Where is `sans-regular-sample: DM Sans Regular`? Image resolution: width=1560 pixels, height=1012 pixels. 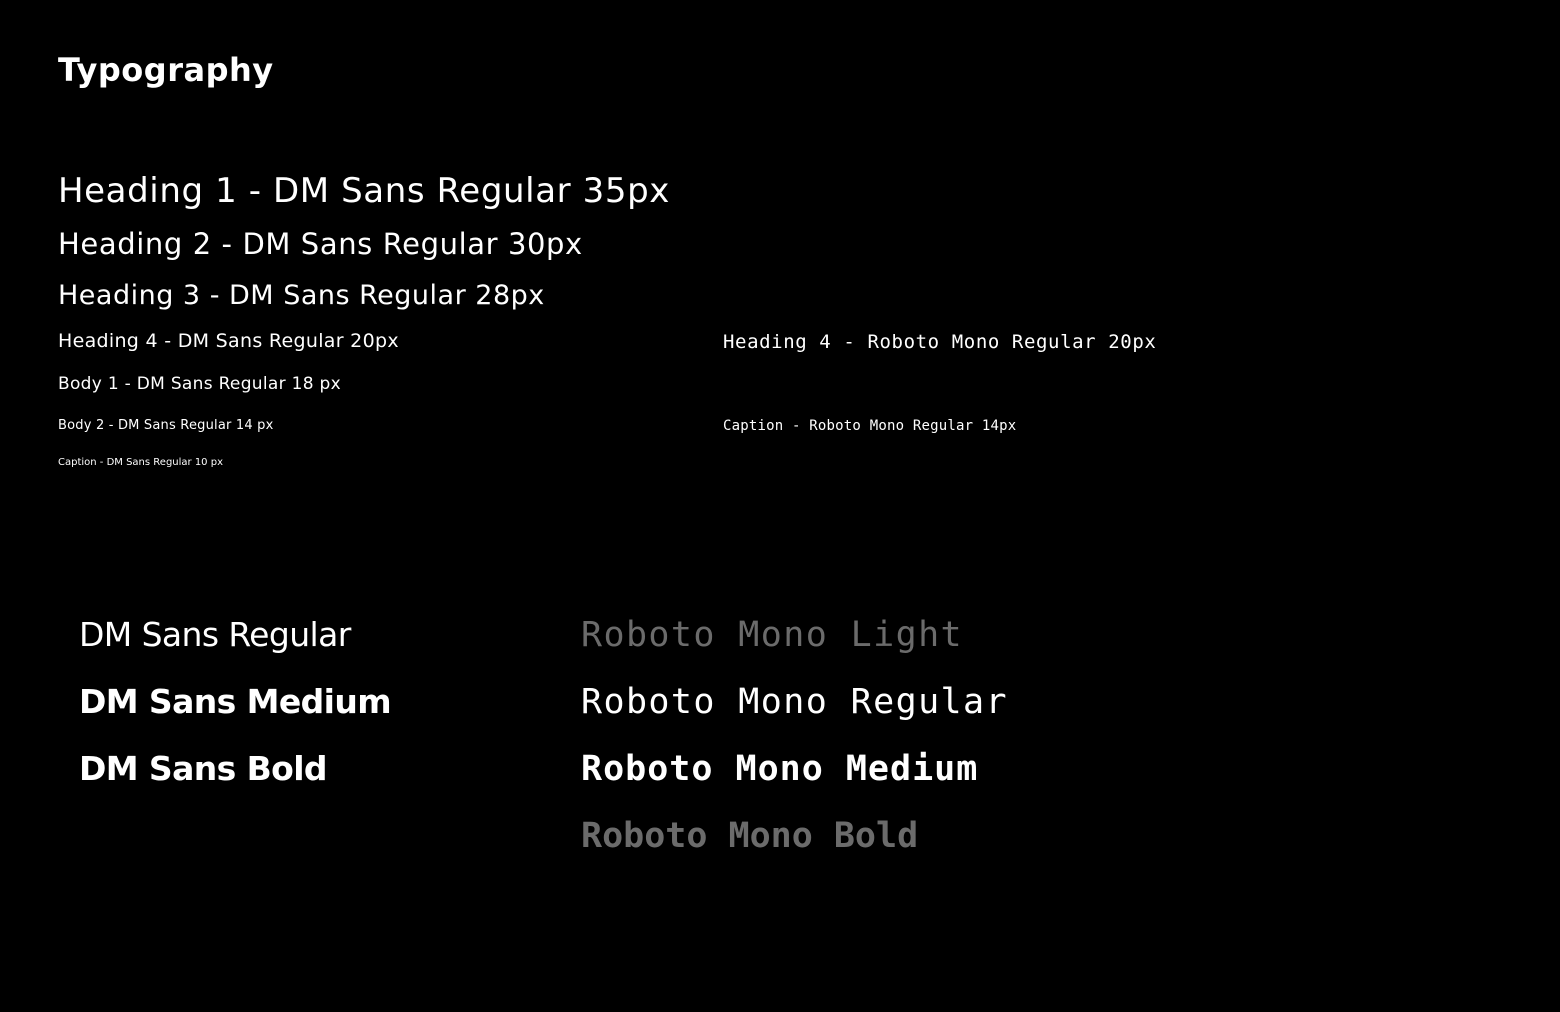
sans-regular-sample: DM Sans Regular is located at coordinates (215, 634).